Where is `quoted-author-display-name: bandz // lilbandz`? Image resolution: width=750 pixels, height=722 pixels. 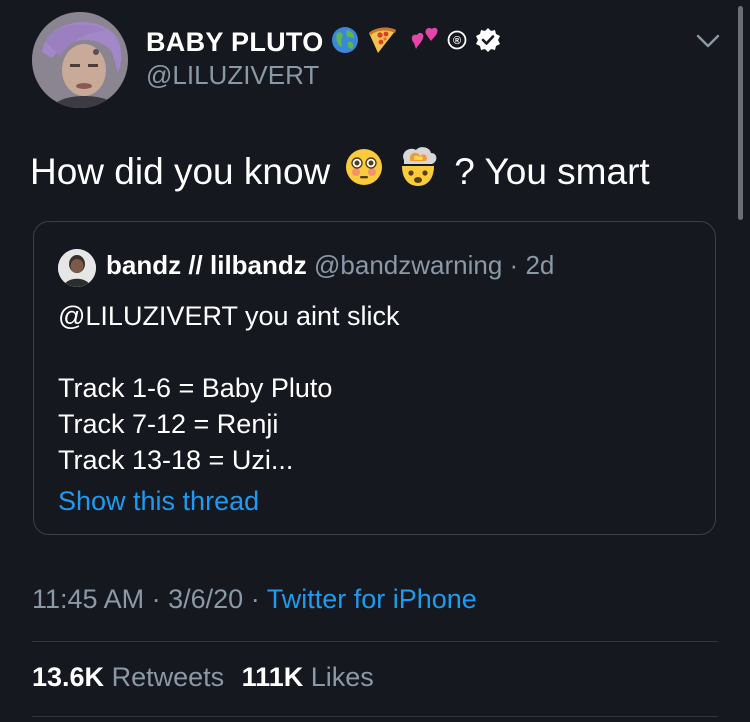 quoted-author-display-name: bandz // lilbandz is located at coordinates (206, 265).